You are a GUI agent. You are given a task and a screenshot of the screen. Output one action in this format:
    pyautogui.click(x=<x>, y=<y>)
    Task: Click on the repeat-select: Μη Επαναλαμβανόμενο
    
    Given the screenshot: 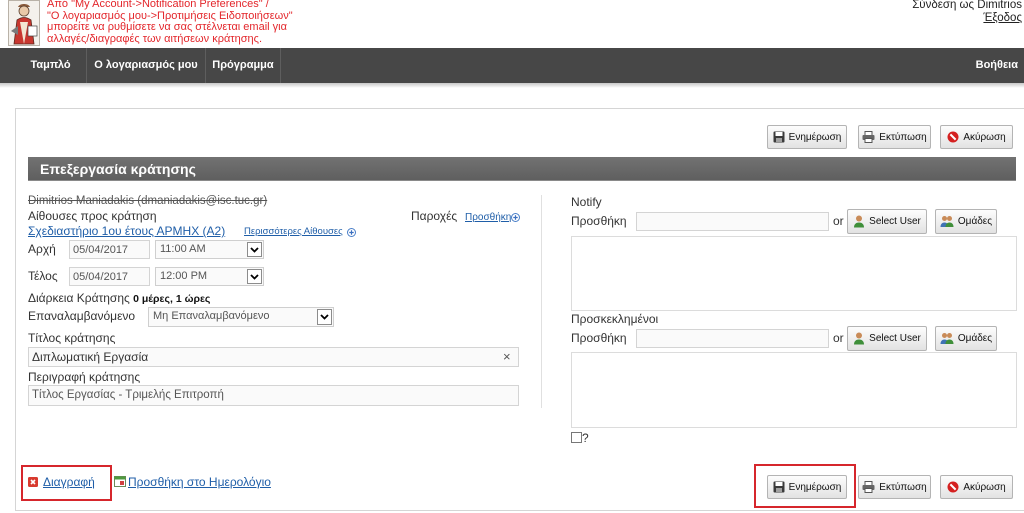 What is the action you would take?
    pyautogui.click(x=241, y=317)
    